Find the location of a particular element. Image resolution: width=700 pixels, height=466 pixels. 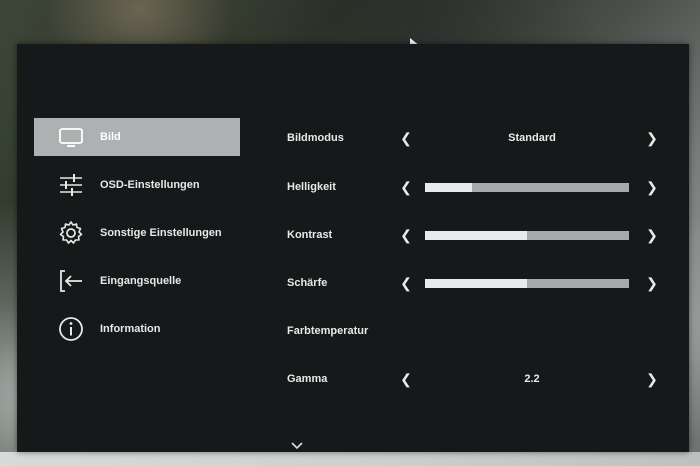

kontrast-slider is located at coordinates (527, 235).